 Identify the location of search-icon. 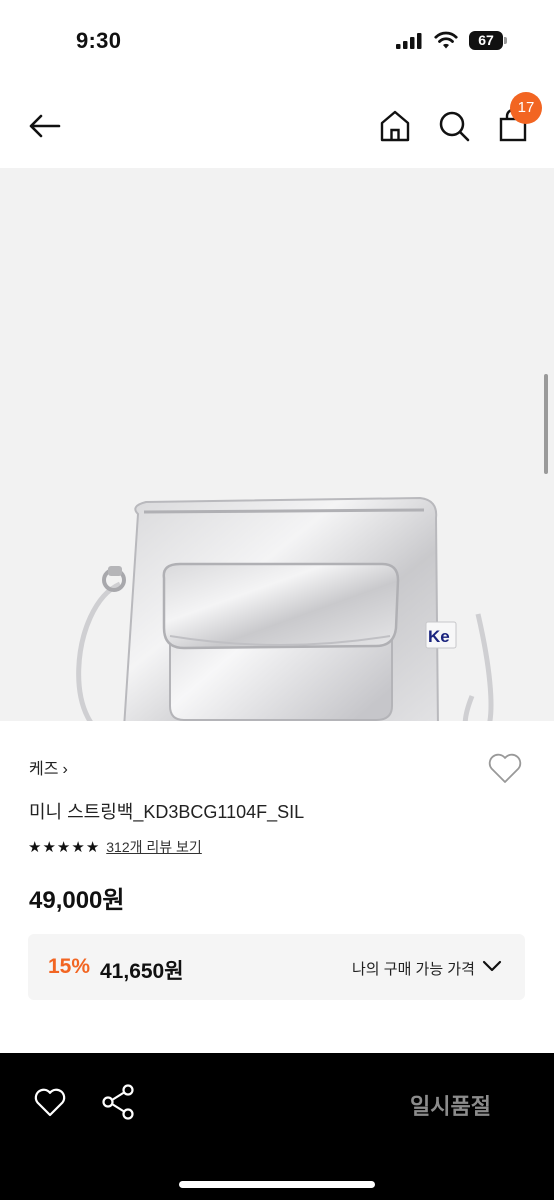
(454, 126).